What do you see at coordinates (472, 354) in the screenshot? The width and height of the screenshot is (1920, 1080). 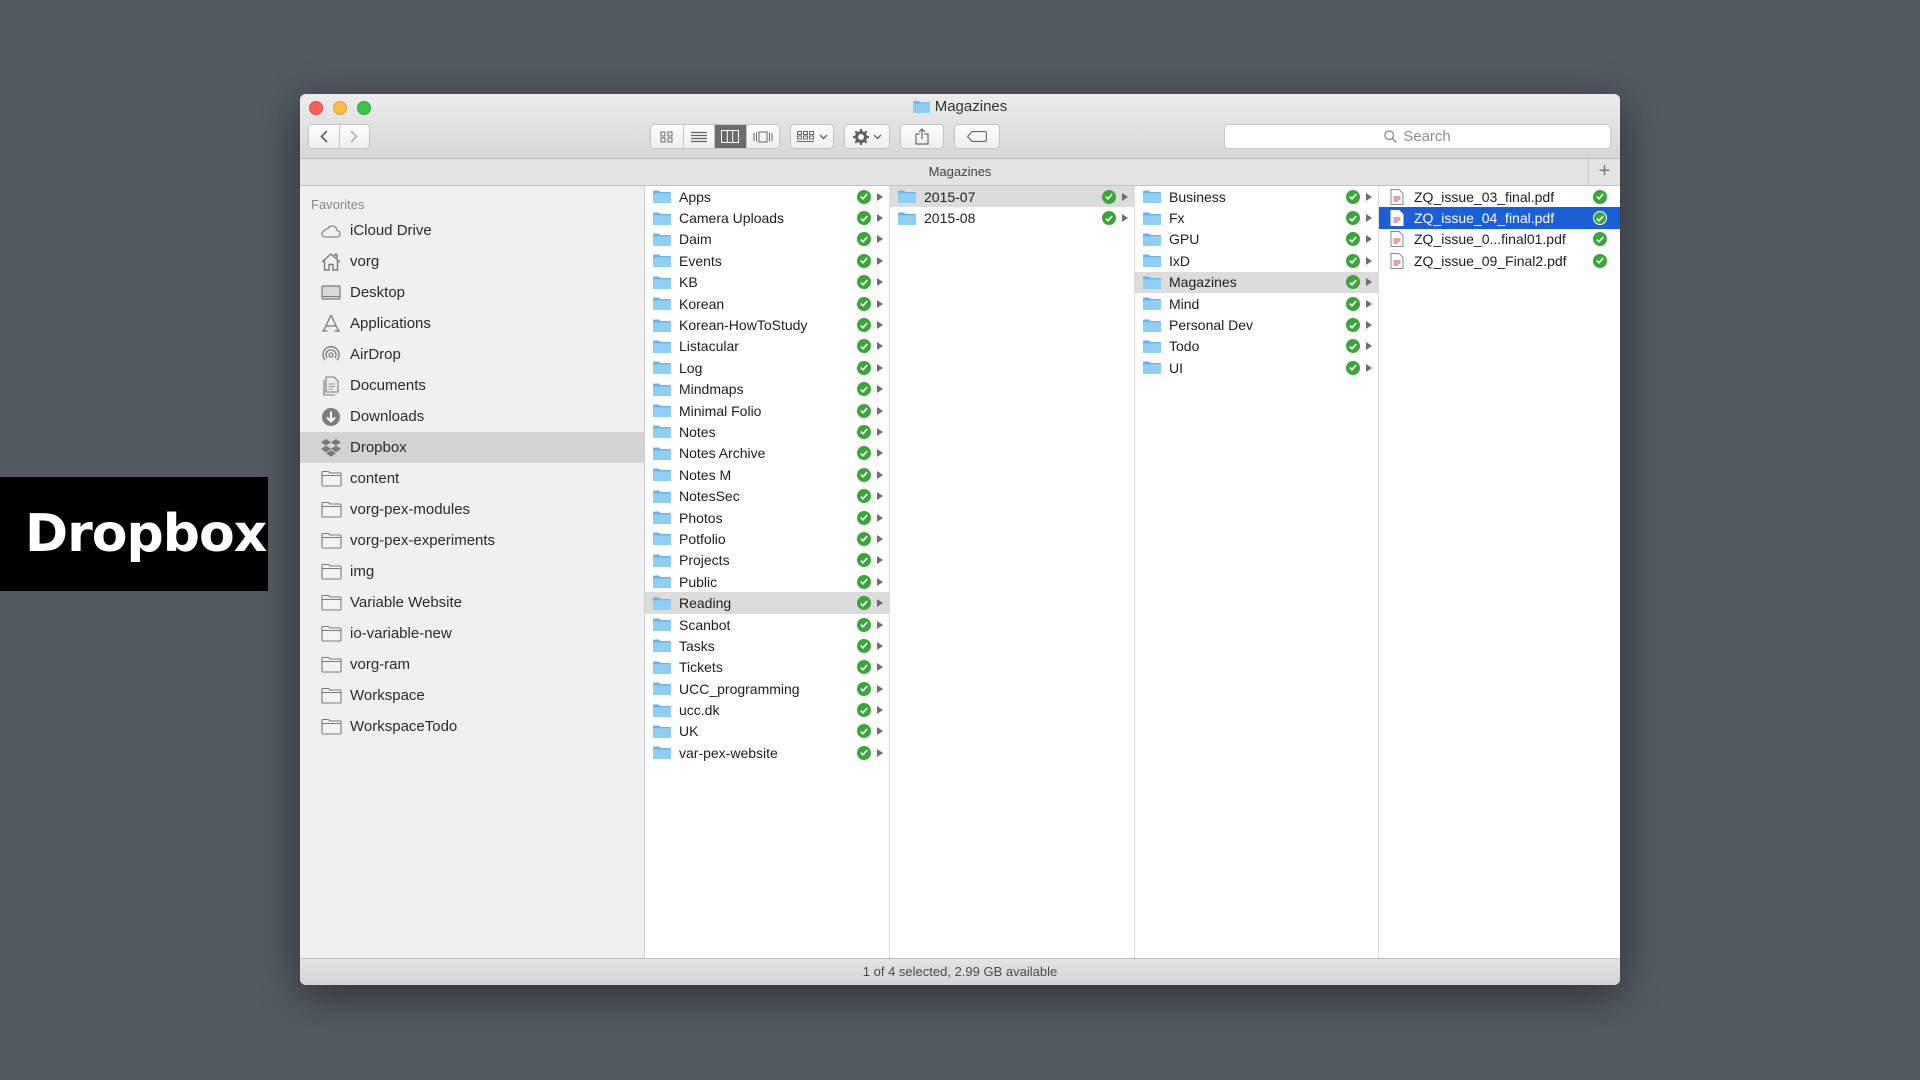 I see `sidebar-item-airdrop: AirDrop` at bounding box center [472, 354].